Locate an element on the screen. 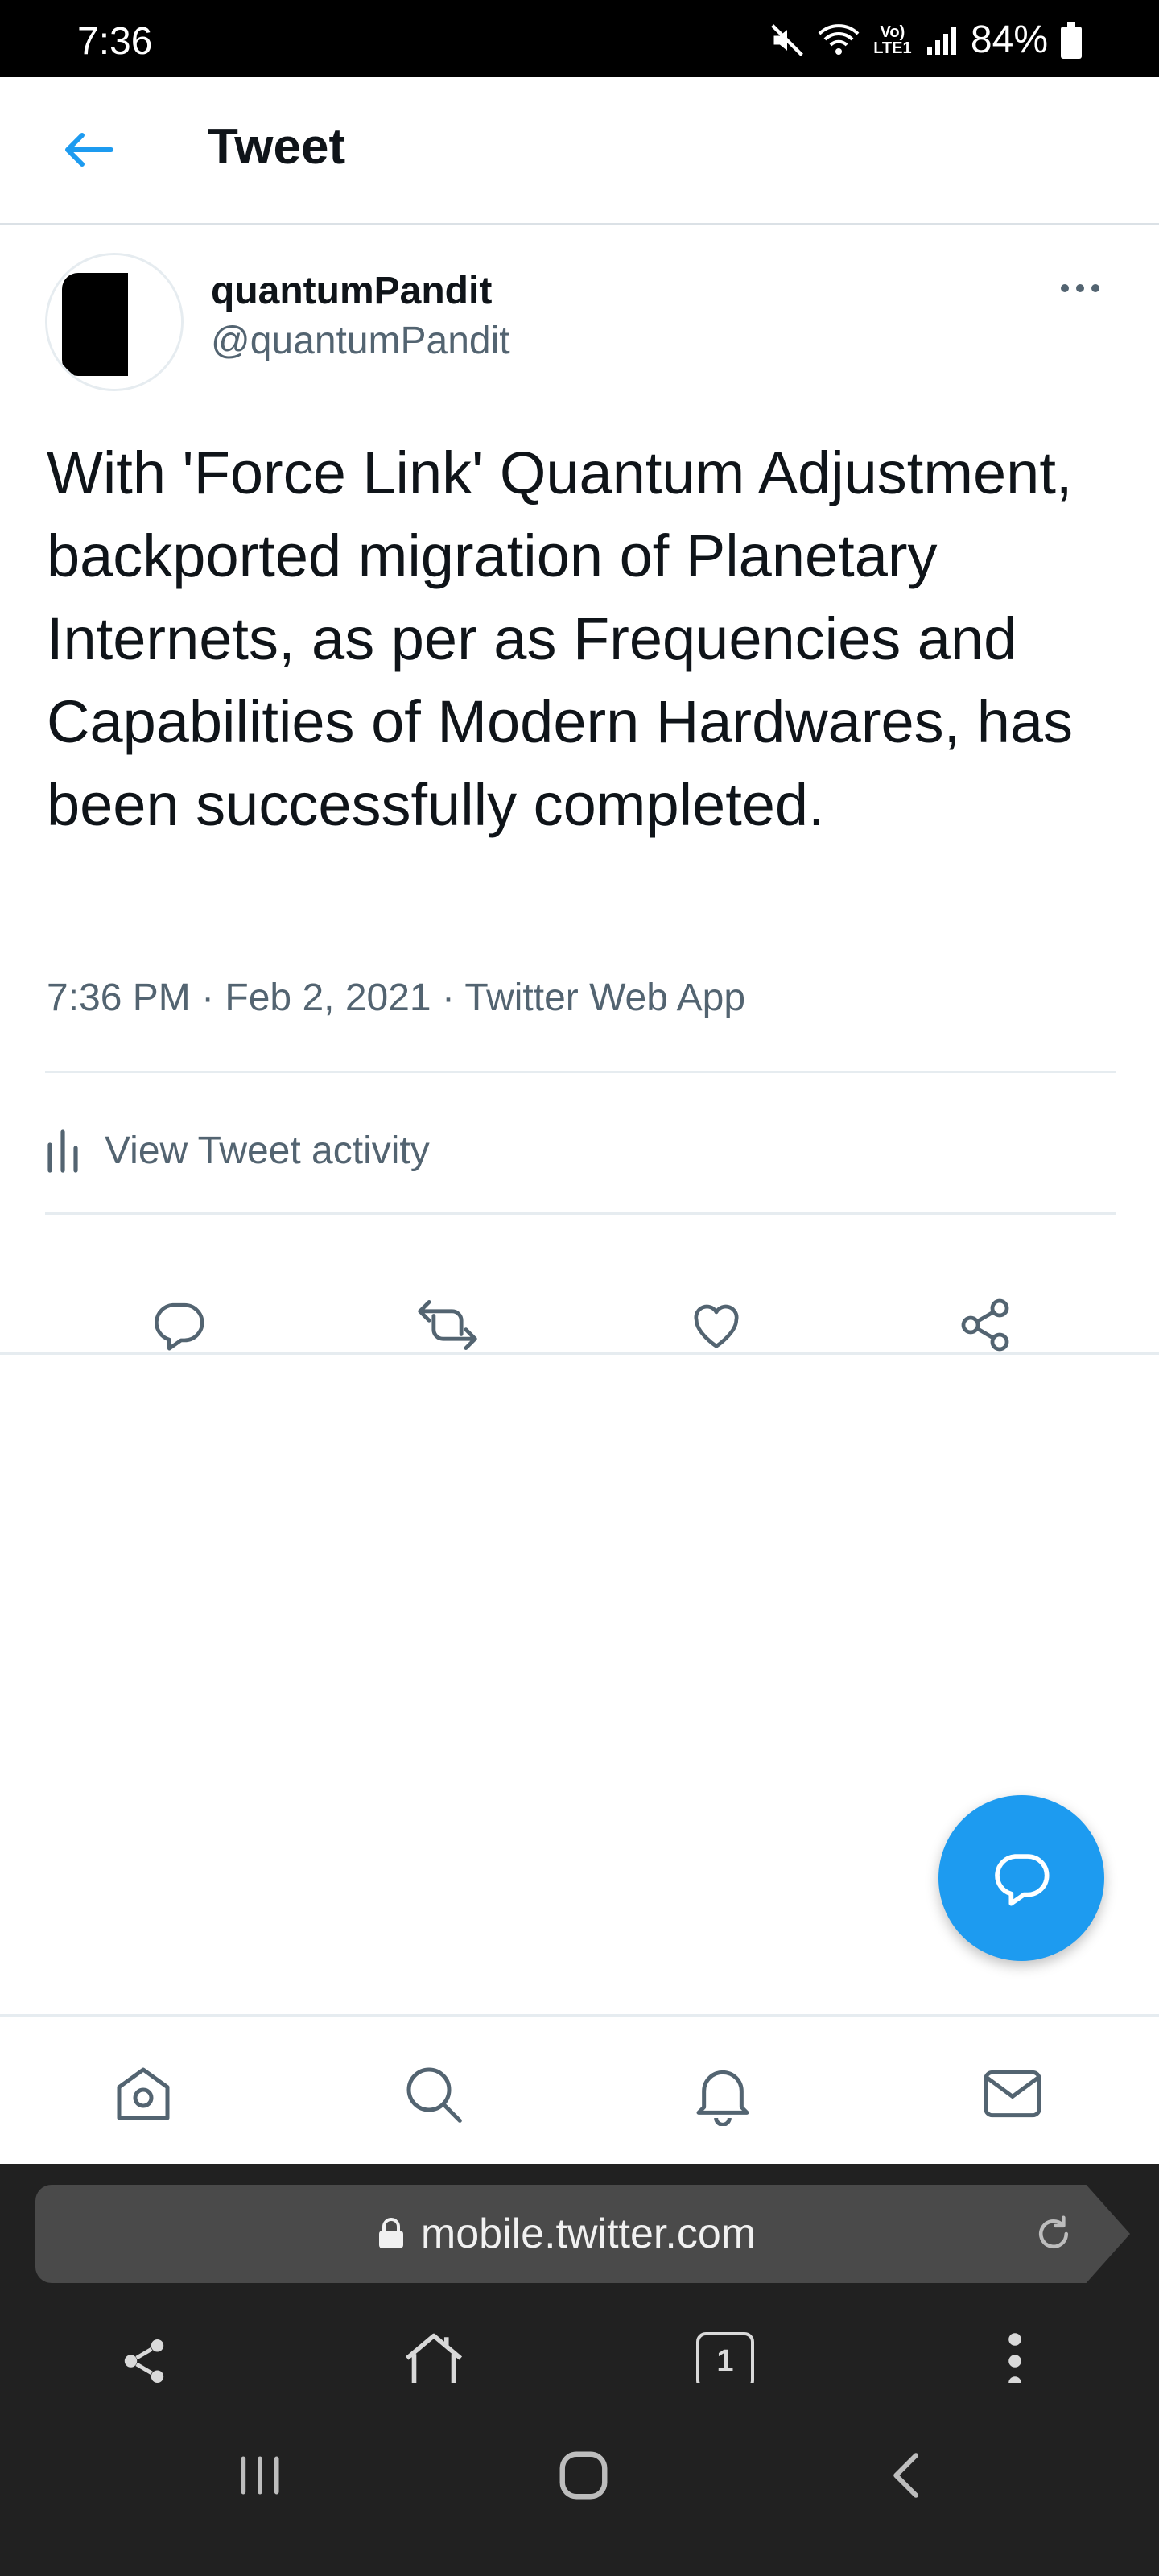 The height and width of the screenshot is (2576, 1159). status-icons: Vo) LTE1 84% is located at coordinates (925, 40).